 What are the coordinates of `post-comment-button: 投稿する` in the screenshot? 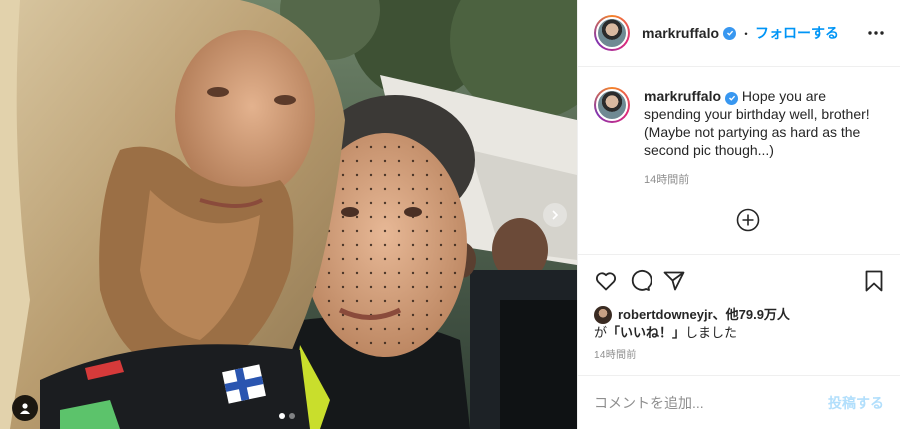 It's located at (856, 403).